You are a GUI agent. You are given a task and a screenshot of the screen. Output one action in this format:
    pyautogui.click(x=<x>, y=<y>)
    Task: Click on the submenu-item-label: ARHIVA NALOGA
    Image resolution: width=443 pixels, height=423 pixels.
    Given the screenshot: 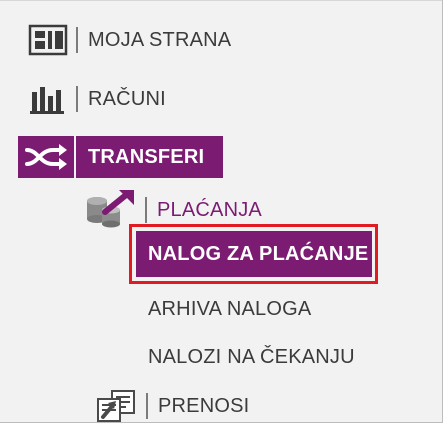 What is the action you would take?
    pyautogui.click(x=230, y=309)
    